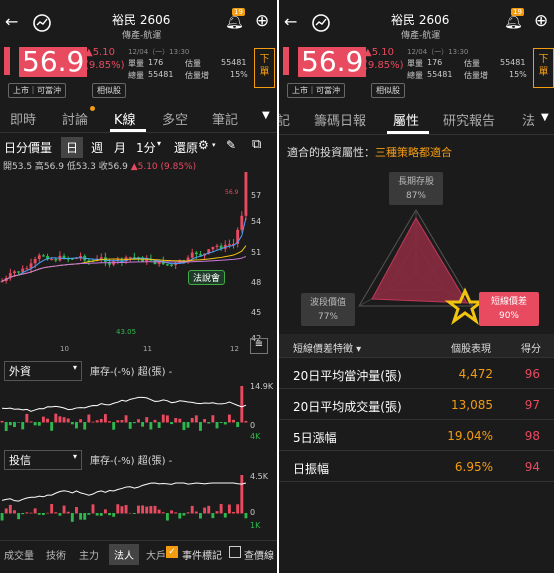 The image size is (554, 573). Describe the element at coordinates (518, 74) in the screenshot. I see `vol-increase-value: 15%` at that location.